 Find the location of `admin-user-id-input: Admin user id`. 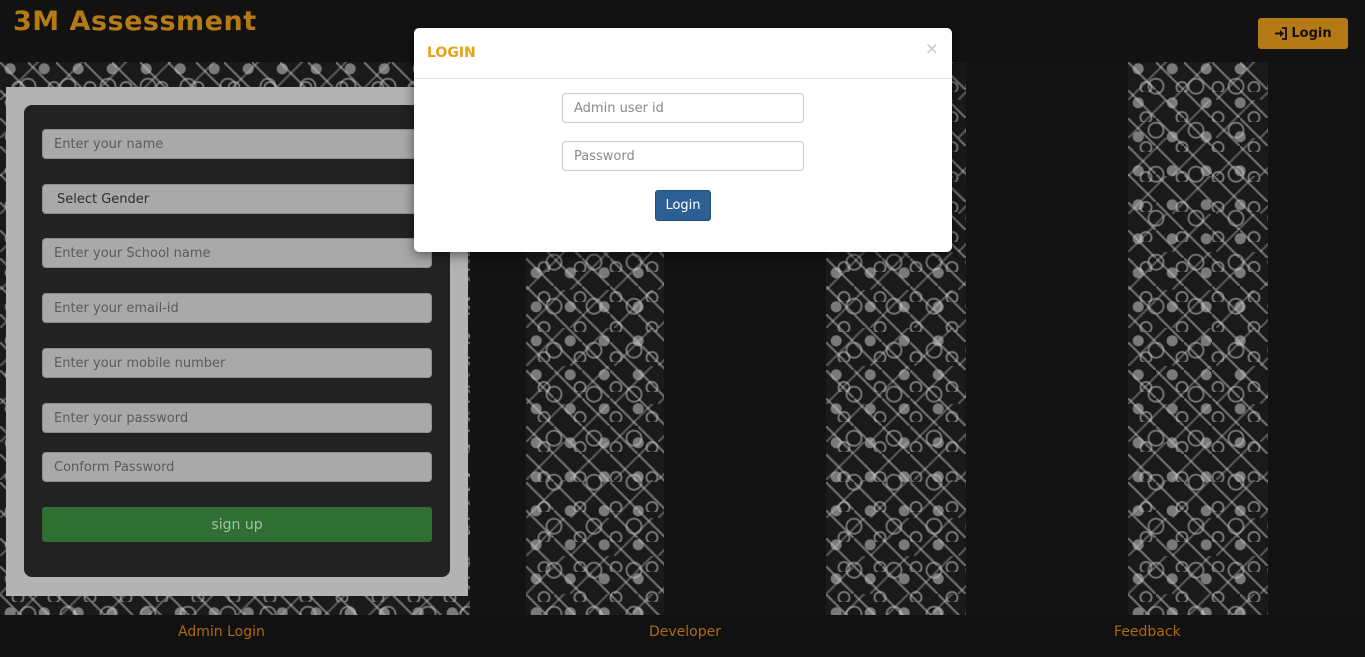

admin-user-id-input: Admin user id is located at coordinates (683, 108).